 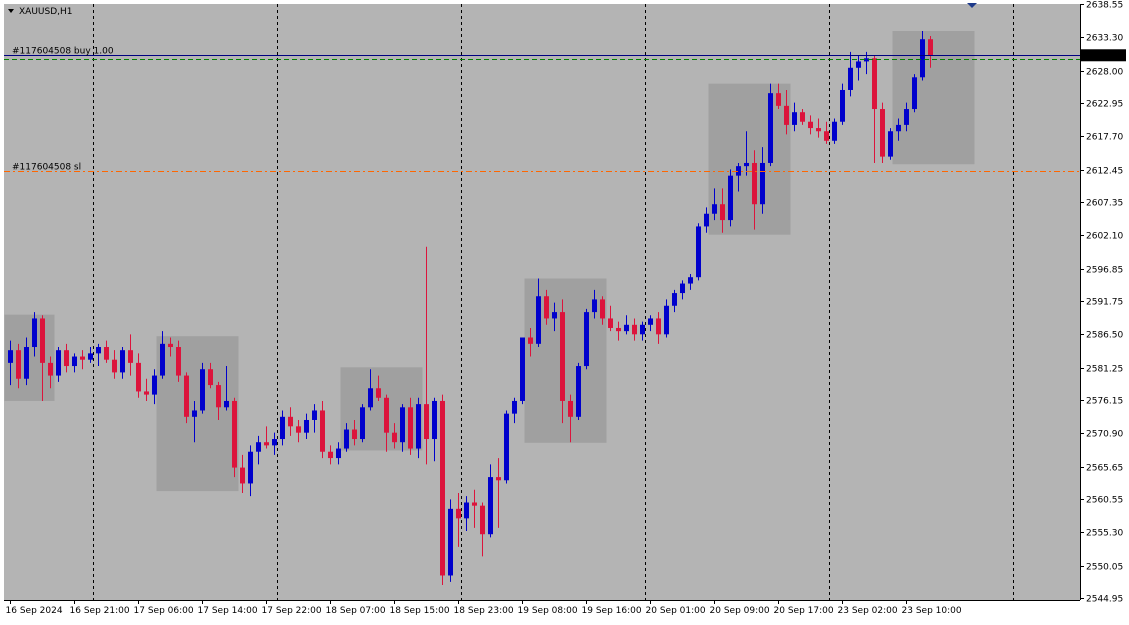 I want to click on price-tick-label: 2581.25, so click(x=1104, y=370).